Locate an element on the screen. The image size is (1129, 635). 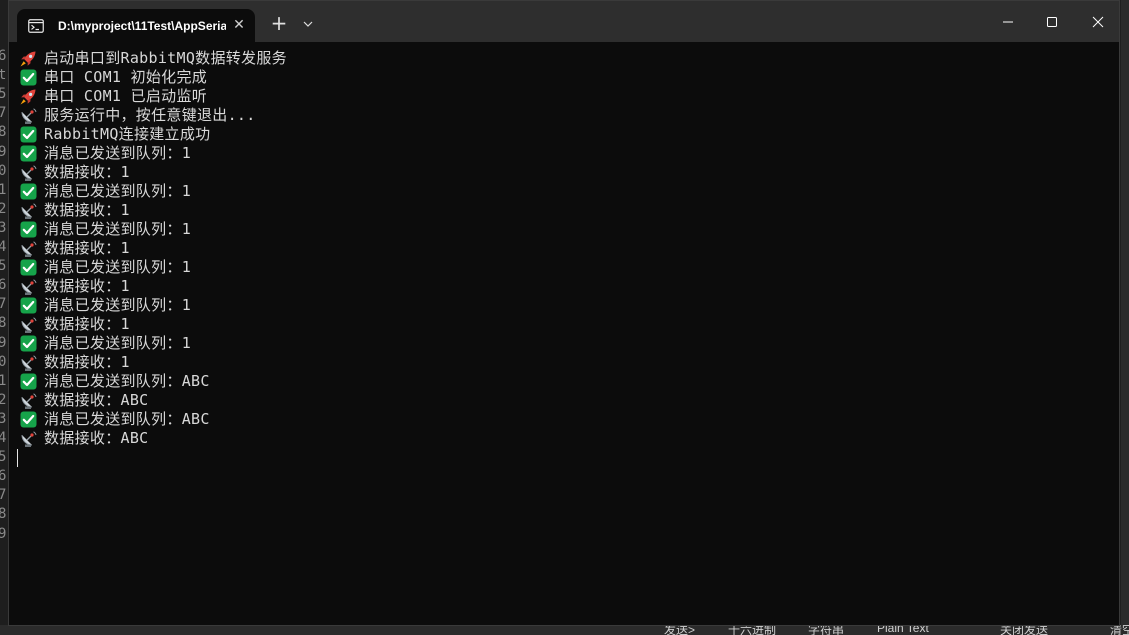
minimize-button is located at coordinates (1008, 21).